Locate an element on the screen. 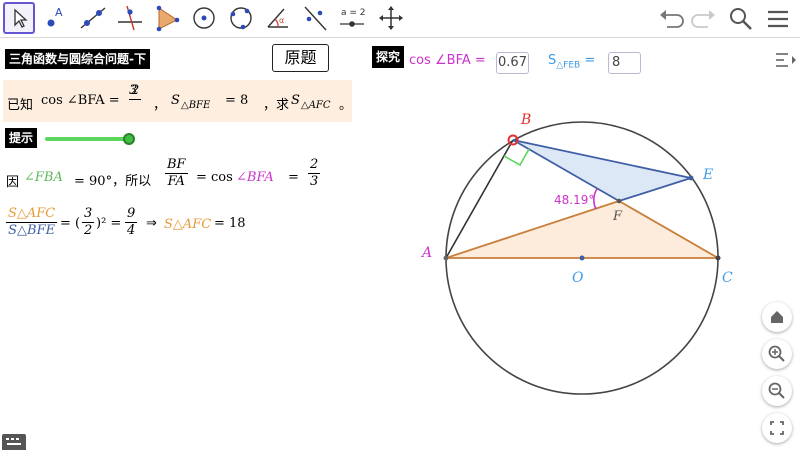 Image resolution: width=800 pixels, height=450 pixels. move-tool is located at coordinates (19, 18).